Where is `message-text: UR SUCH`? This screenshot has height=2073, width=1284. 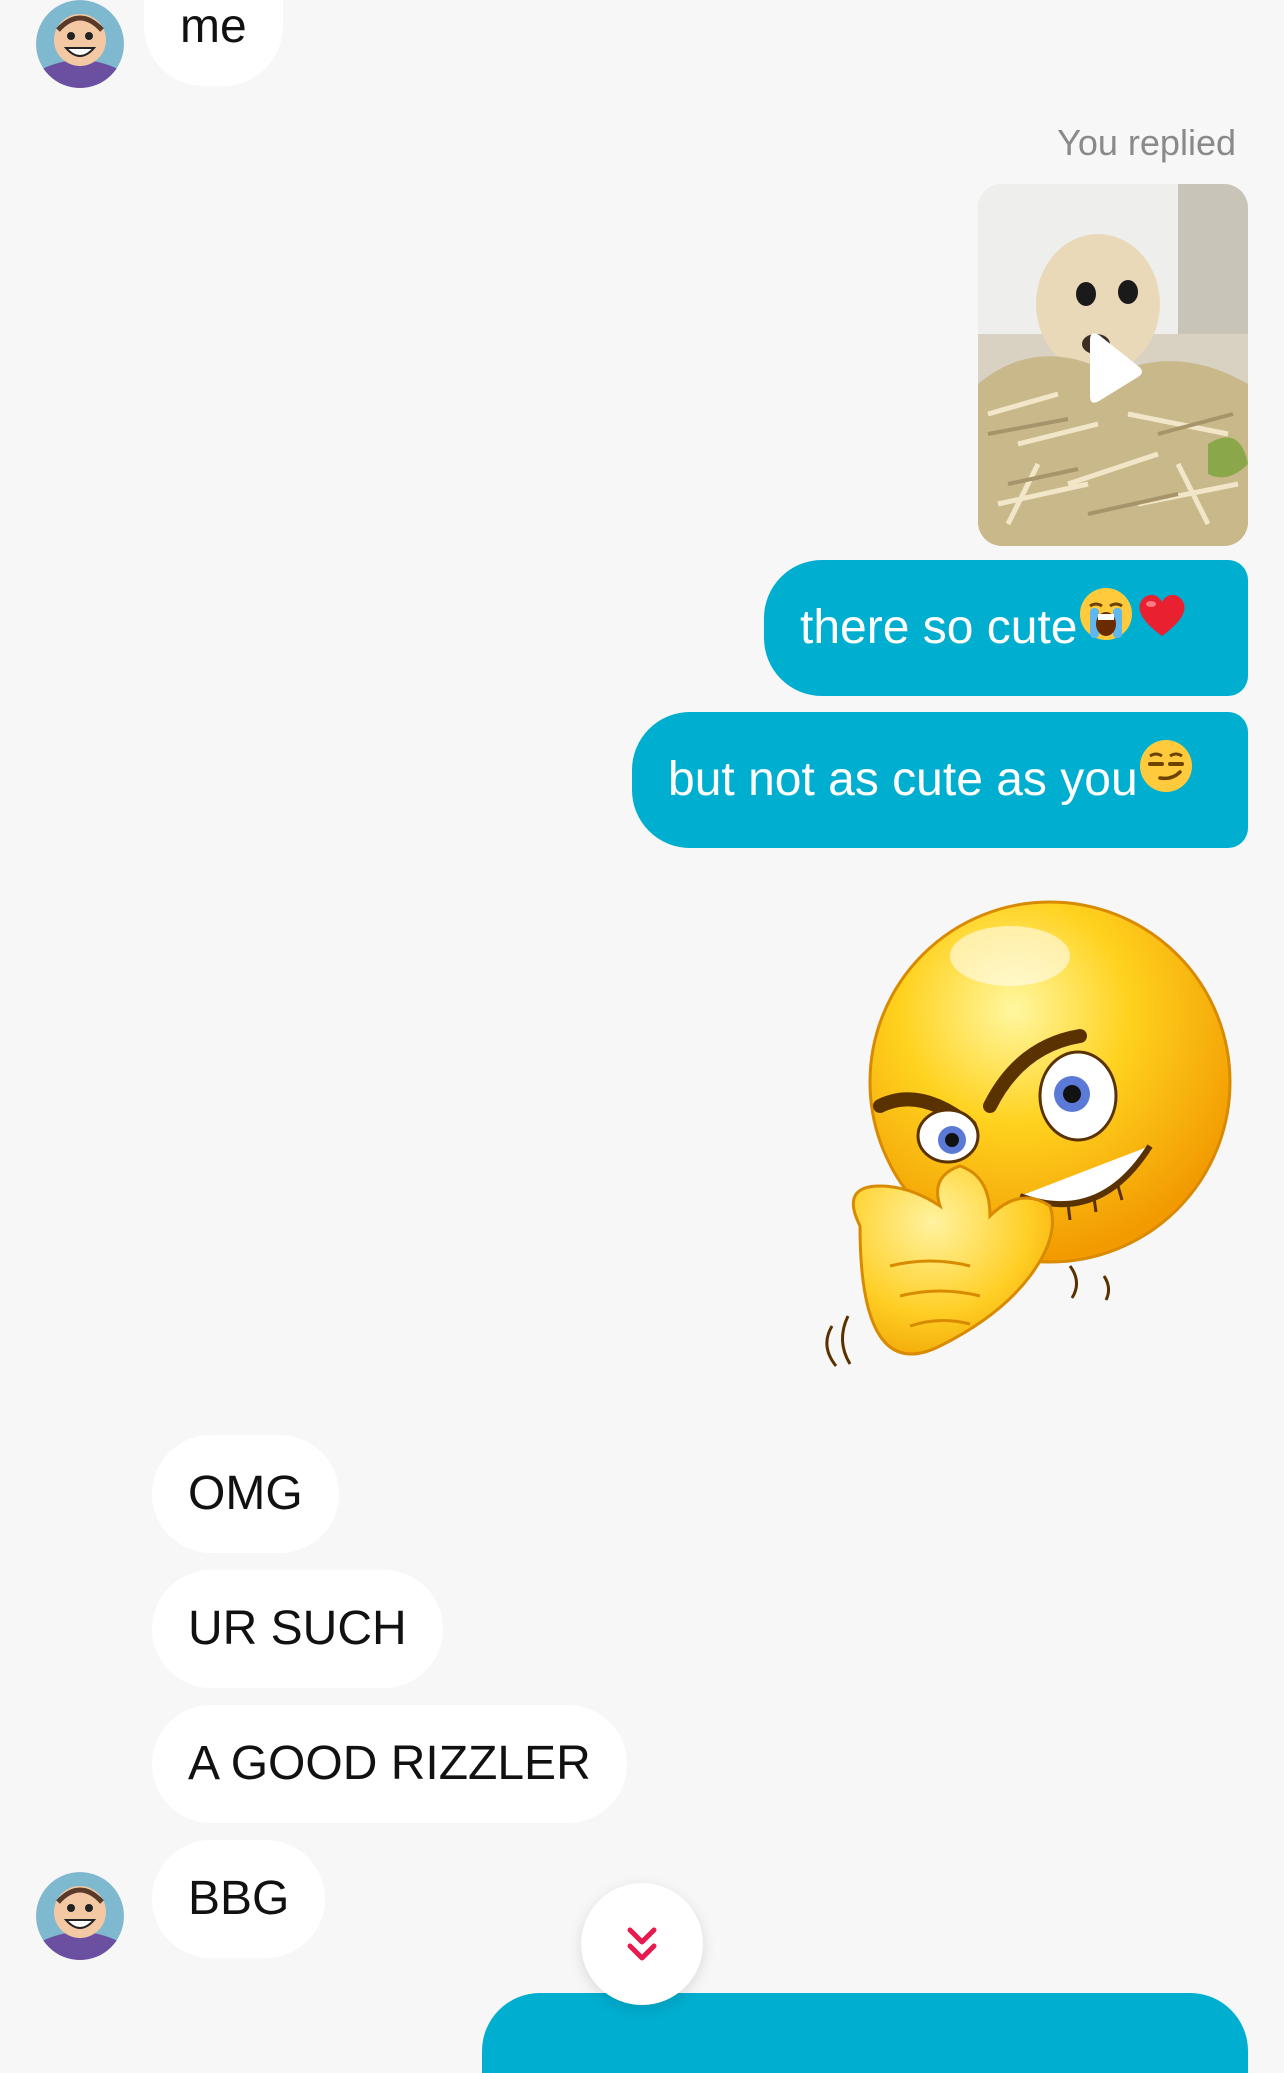 message-text: UR SUCH is located at coordinates (297, 1628).